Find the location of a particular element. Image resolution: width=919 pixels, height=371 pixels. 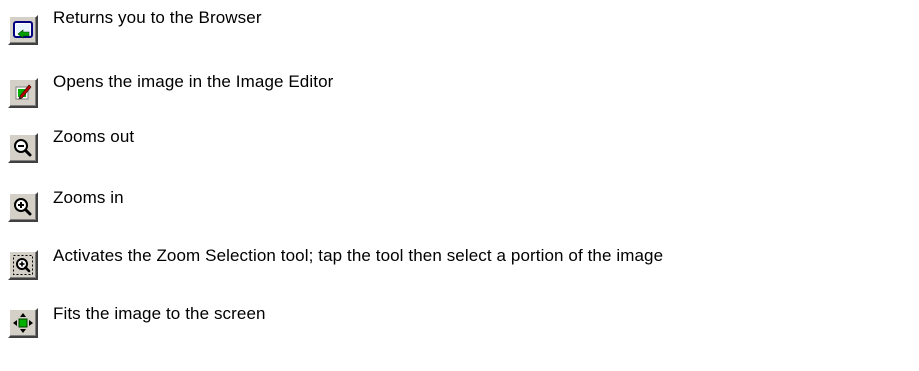

toolbar-item-zoom-out: Zooms out is located at coordinates (460, 150).